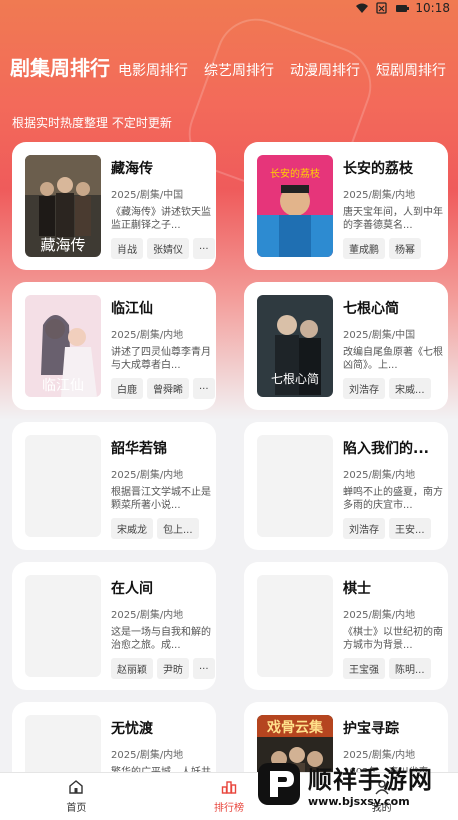  I want to click on status-bar: 10:18, so click(229, 8).